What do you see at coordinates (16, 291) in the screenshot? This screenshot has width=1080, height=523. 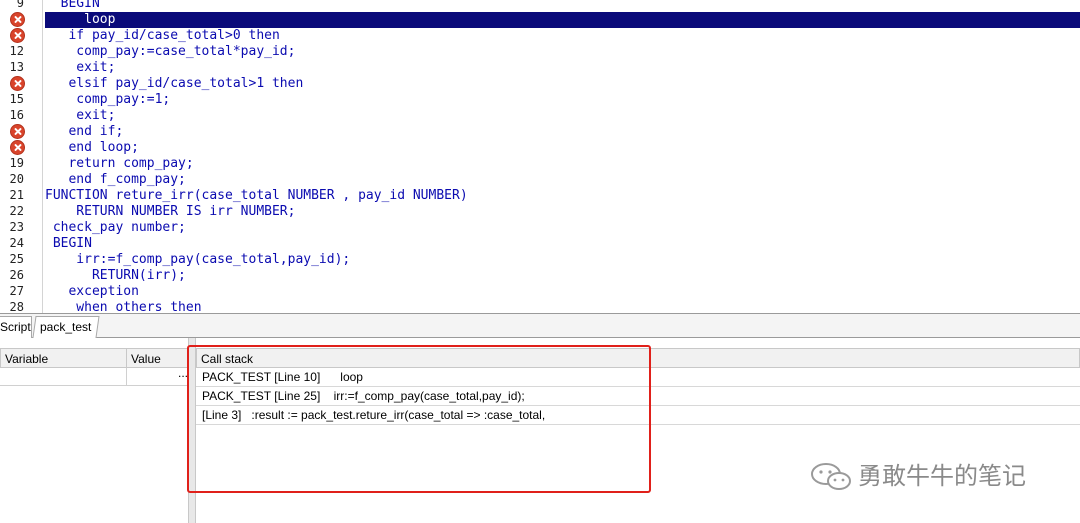 I see `line-number: 27` at bounding box center [16, 291].